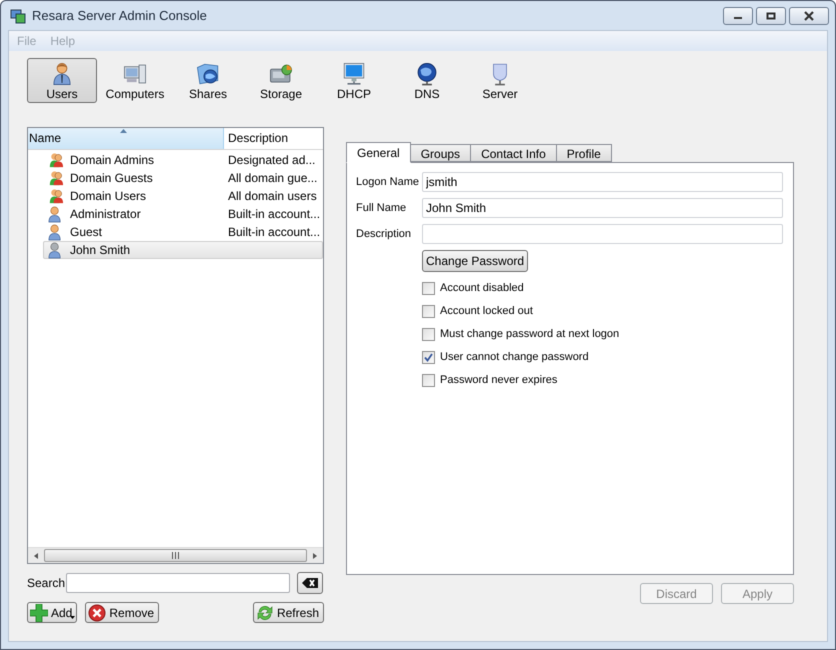  What do you see at coordinates (482, 288) in the screenshot?
I see `checkbox-label: Account disabled` at bounding box center [482, 288].